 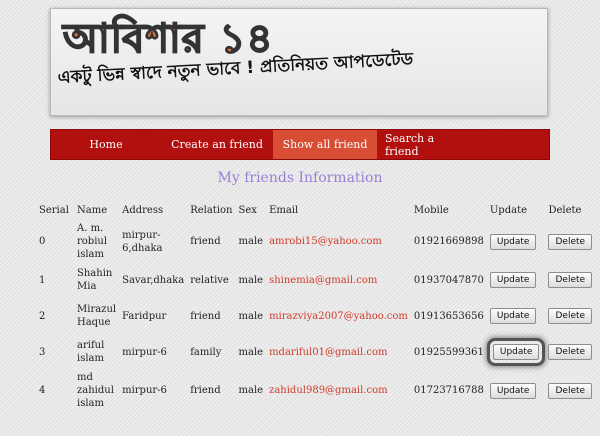 I want to click on cell-address: Faridpur, so click(x=144, y=316).